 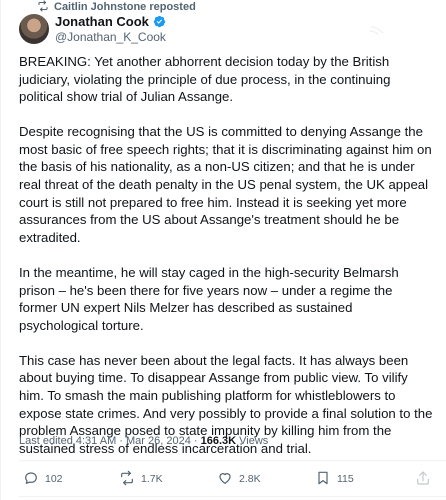 I want to click on share-icon, so click(x=423, y=479).